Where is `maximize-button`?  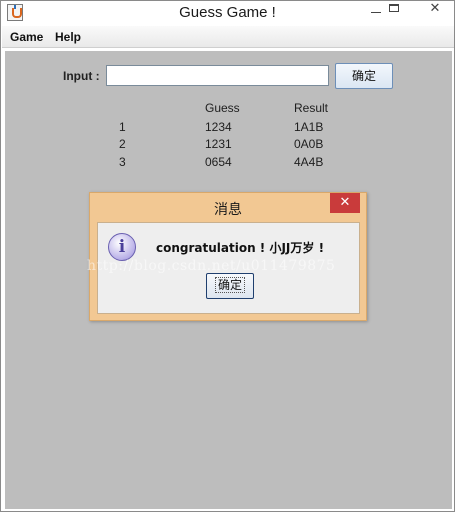
maximize-button is located at coordinates (394, 9).